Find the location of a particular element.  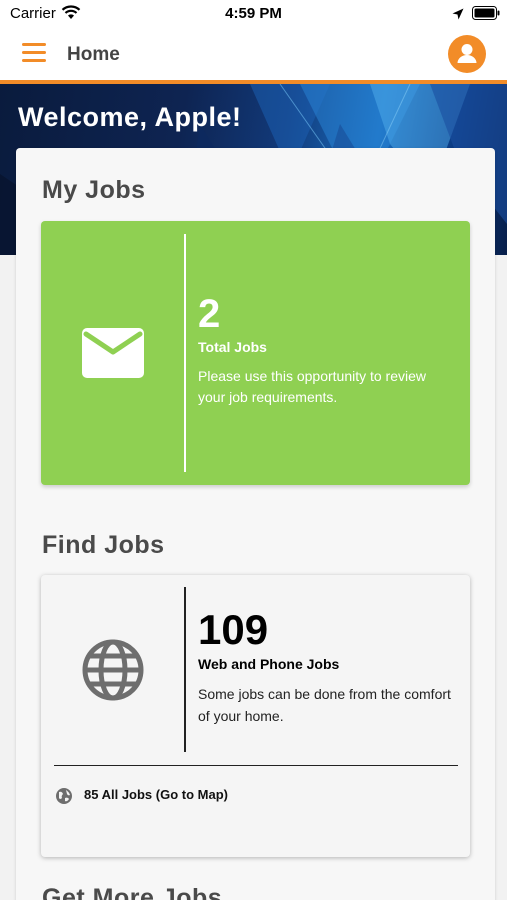

get-more-jobs-heading: Get More Jobs is located at coordinates (132, 892).